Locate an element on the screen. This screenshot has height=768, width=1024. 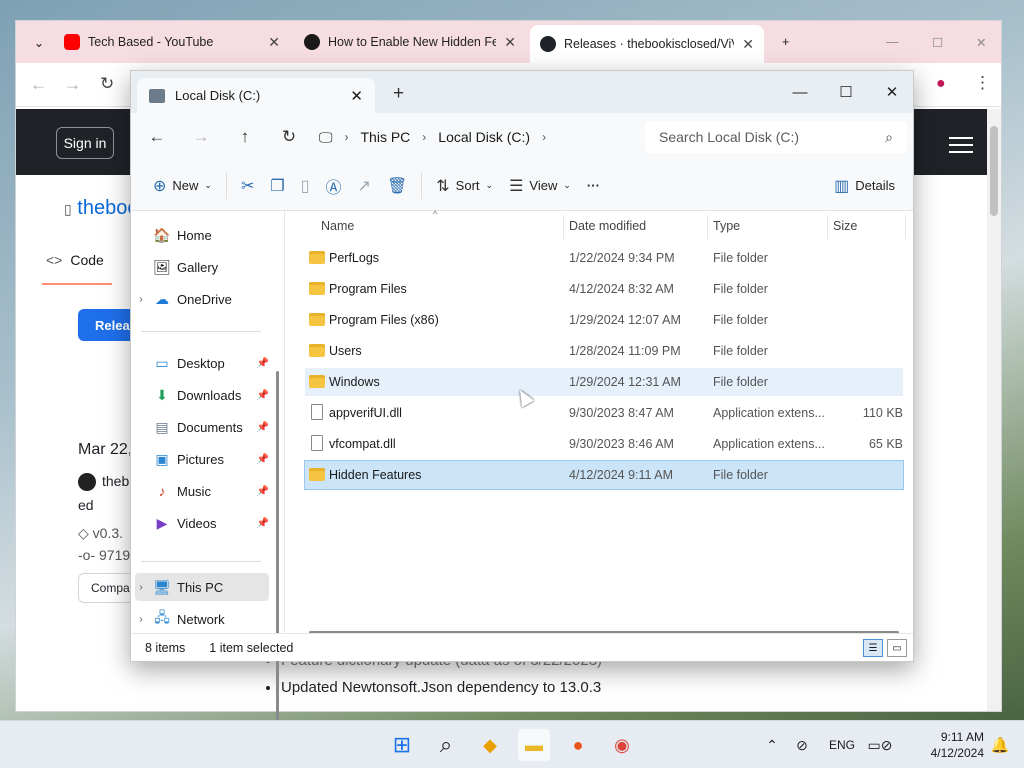
sidebar-item-gallery: 🖼 Gallery is located at coordinates (202, 267).